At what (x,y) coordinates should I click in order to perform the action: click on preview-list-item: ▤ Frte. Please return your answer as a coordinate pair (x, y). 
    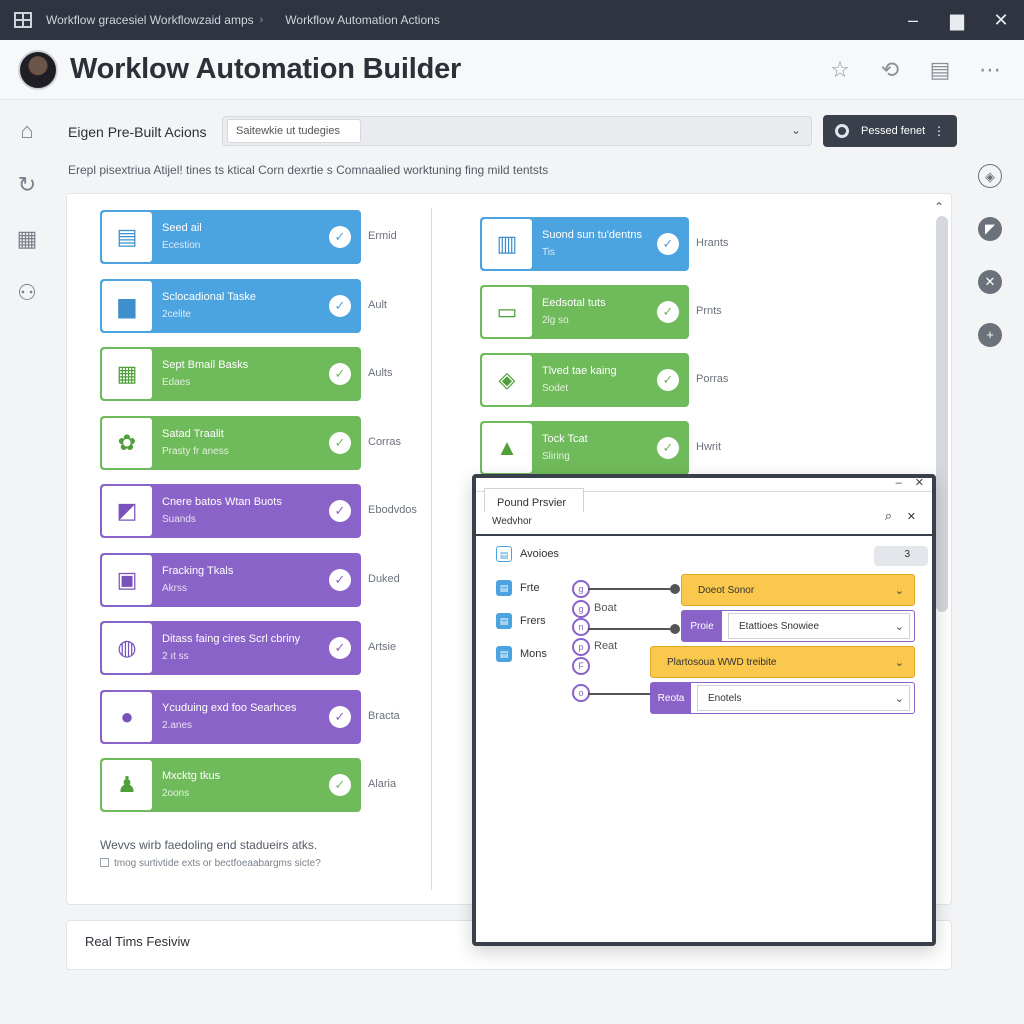
    Looking at the image, I should click on (518, 588).